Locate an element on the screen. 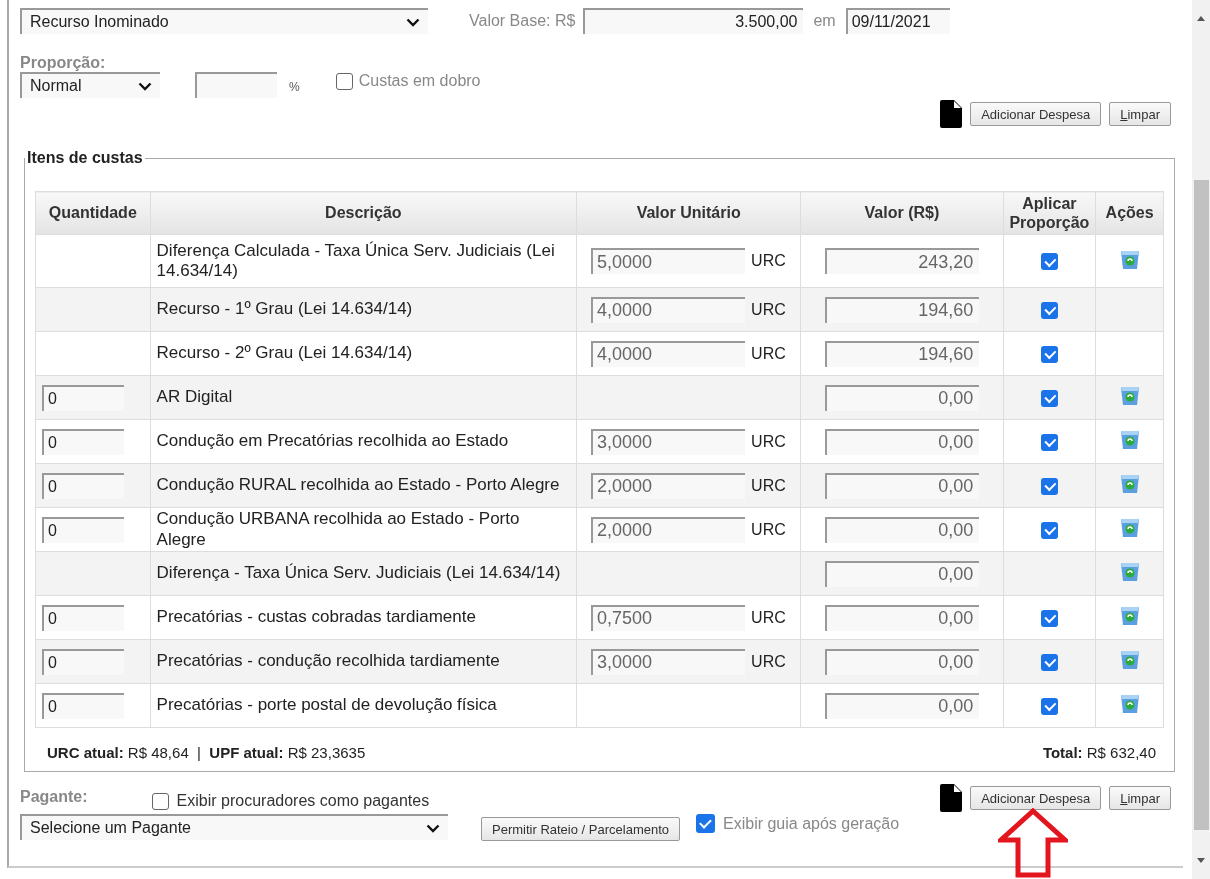 The image size is (1210, 879). description-text: Diferença - Taxa Única Serv. Judiciais (Lei 14.634/14) is located at coordinates (359, 573).